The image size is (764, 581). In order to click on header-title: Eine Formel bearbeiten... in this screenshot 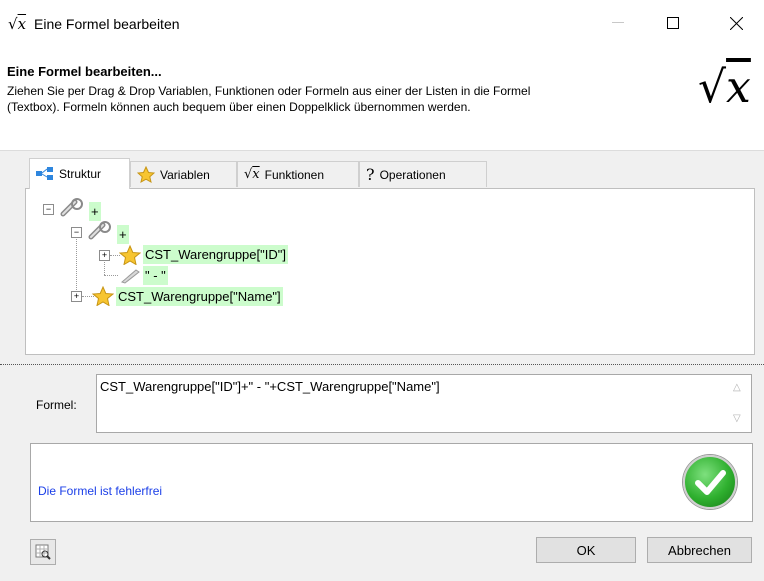, I will do `click(84, 71)`.